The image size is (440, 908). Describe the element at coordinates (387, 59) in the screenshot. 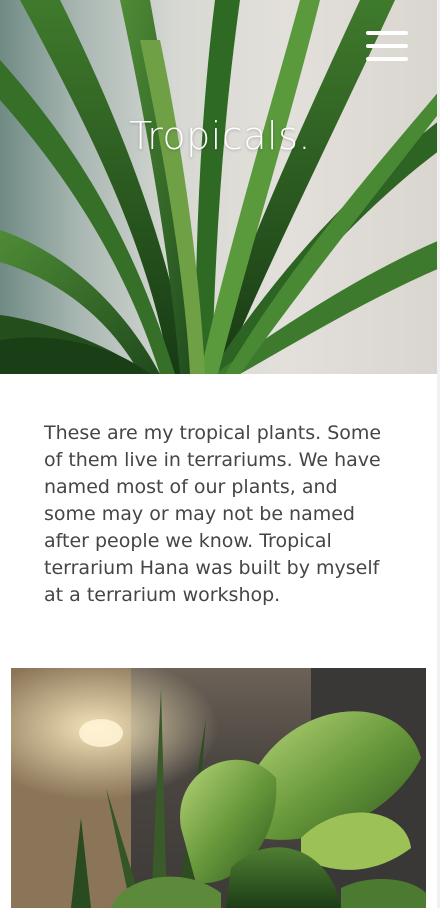

I see `menu-bar-bottom` at that location.